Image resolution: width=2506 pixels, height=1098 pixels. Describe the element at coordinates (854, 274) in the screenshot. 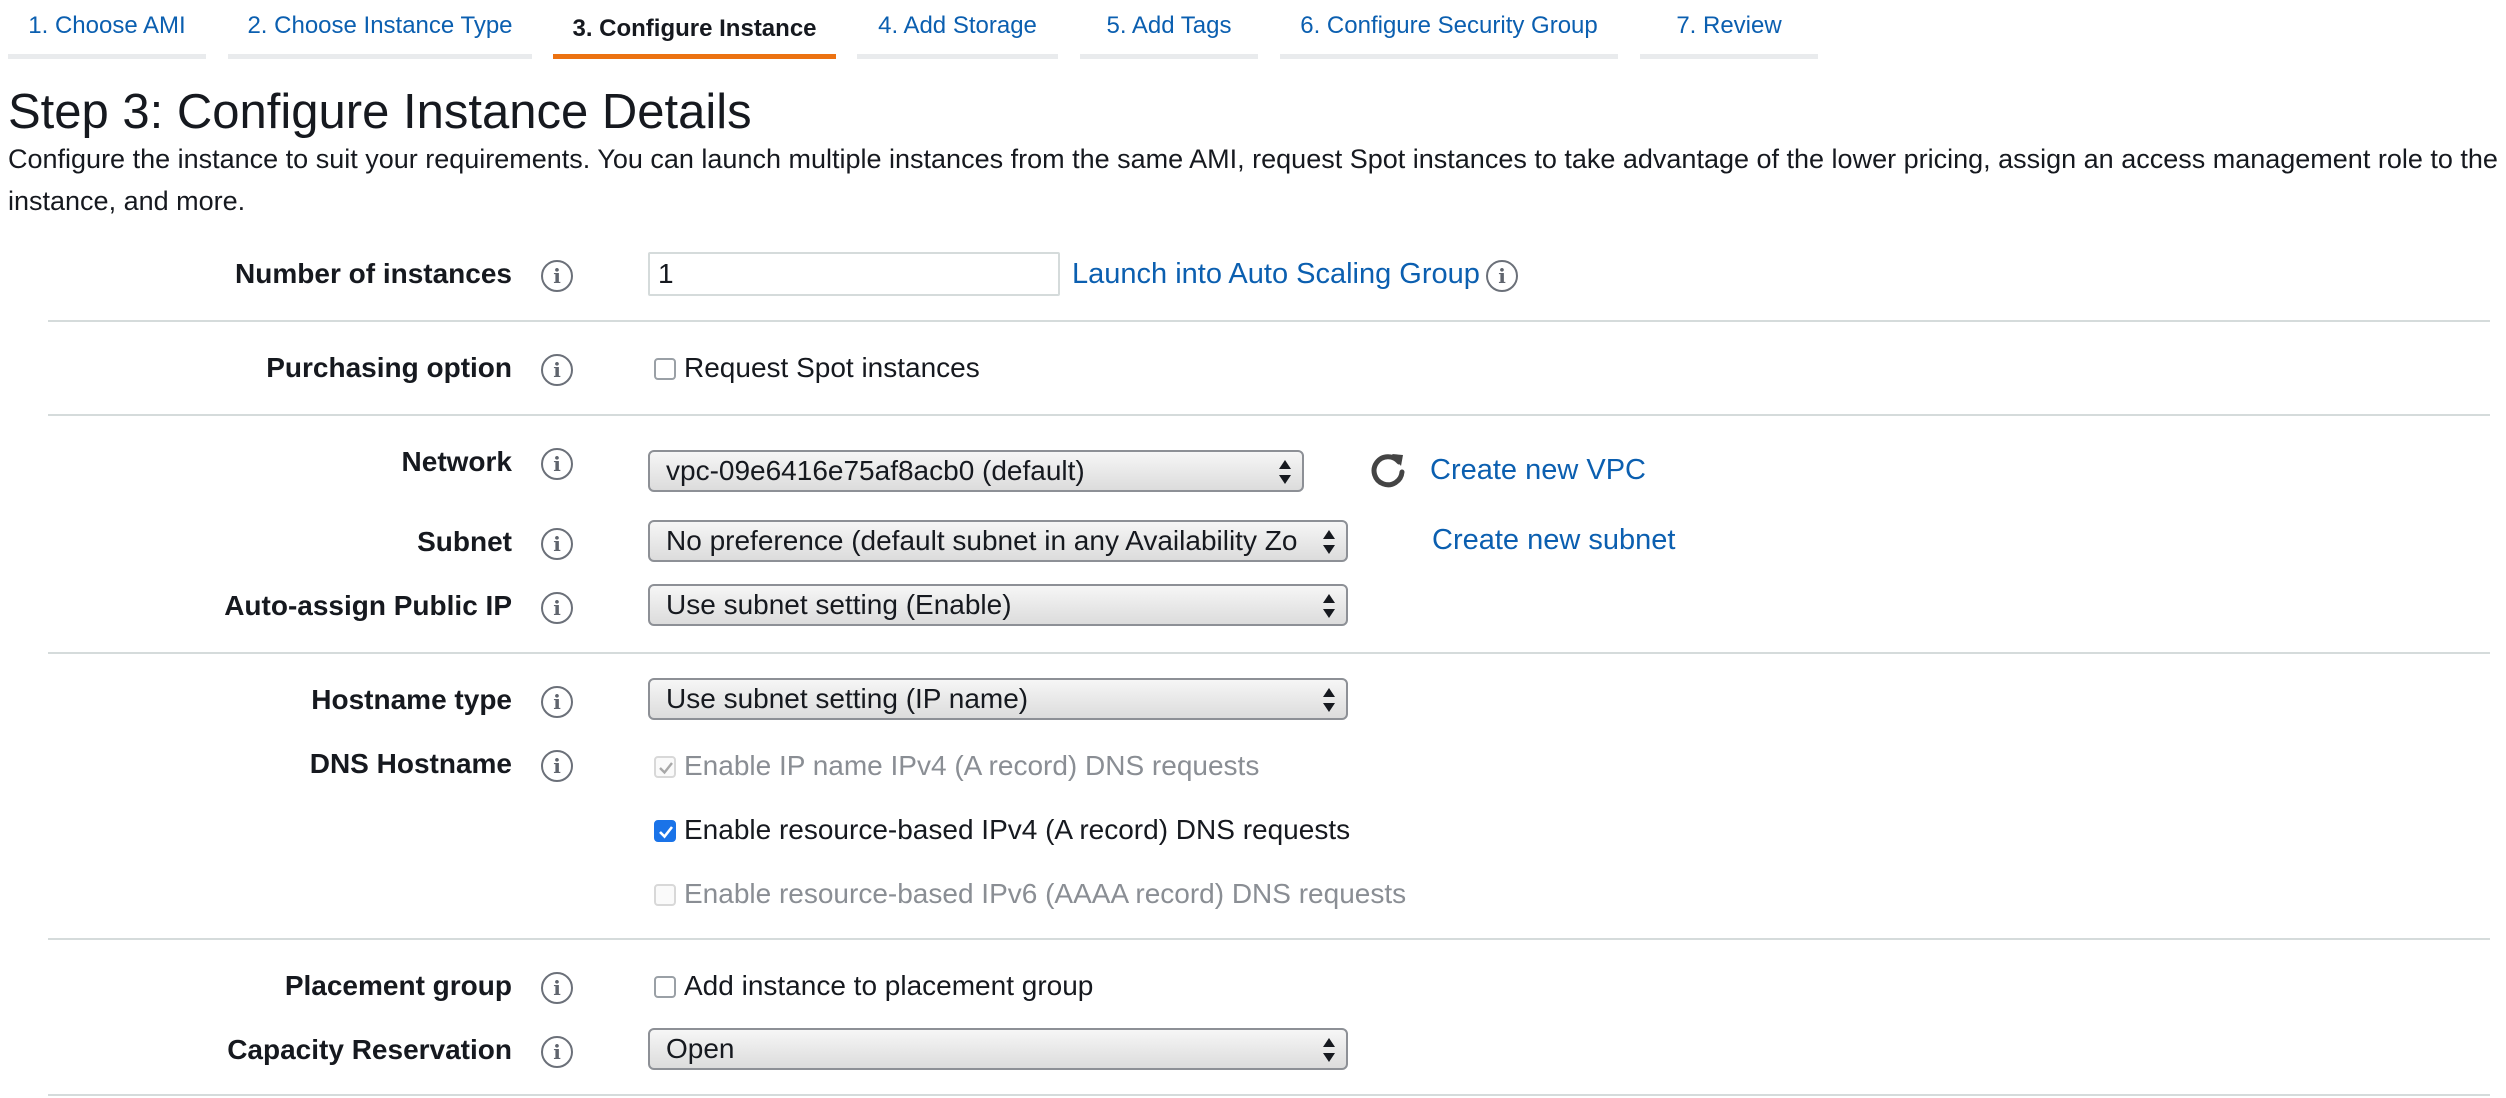

I see `number-of-instances-input` at that location.